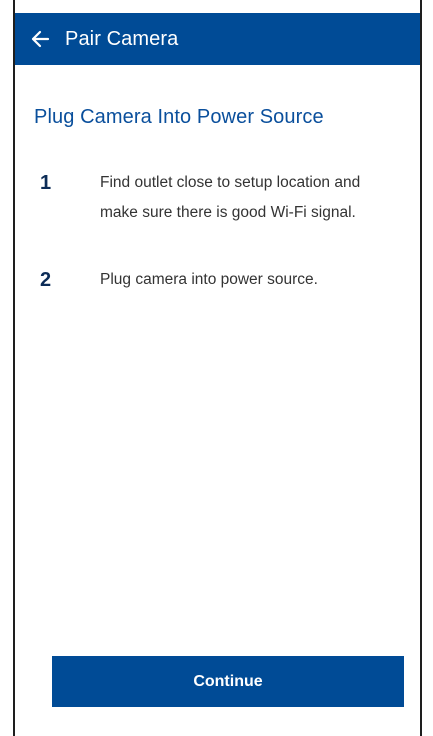 Image resolution: width=433 pixels, height=736 pixels. What do you see at coordinates (46, 183) in the screenshot?
I see `step-number: 1` at bounding box center [46, 183].